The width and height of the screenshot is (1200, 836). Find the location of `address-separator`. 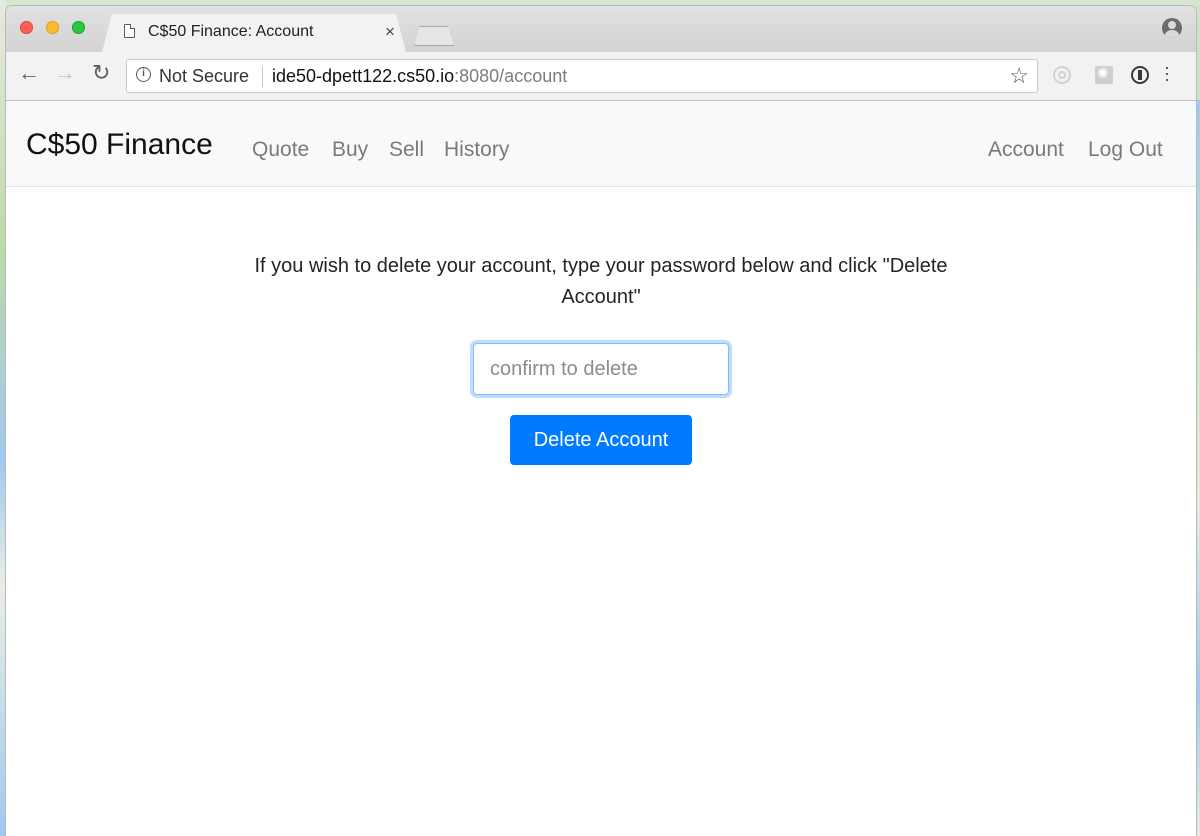

address-separator is located at coordinates (262, 76).